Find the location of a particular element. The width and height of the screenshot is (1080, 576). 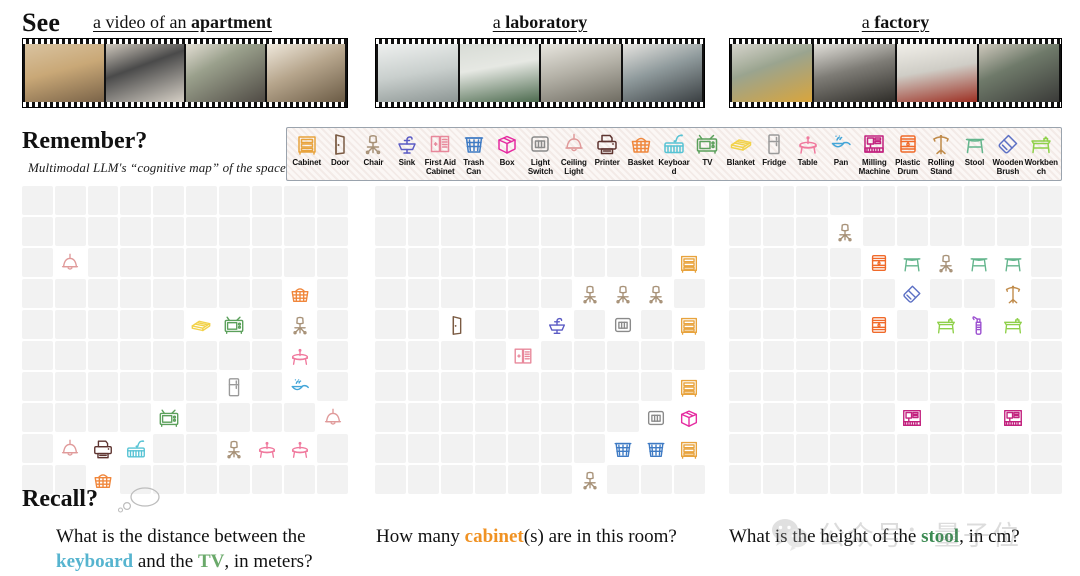

map-cell-tv is located at coordinates (234, 324).